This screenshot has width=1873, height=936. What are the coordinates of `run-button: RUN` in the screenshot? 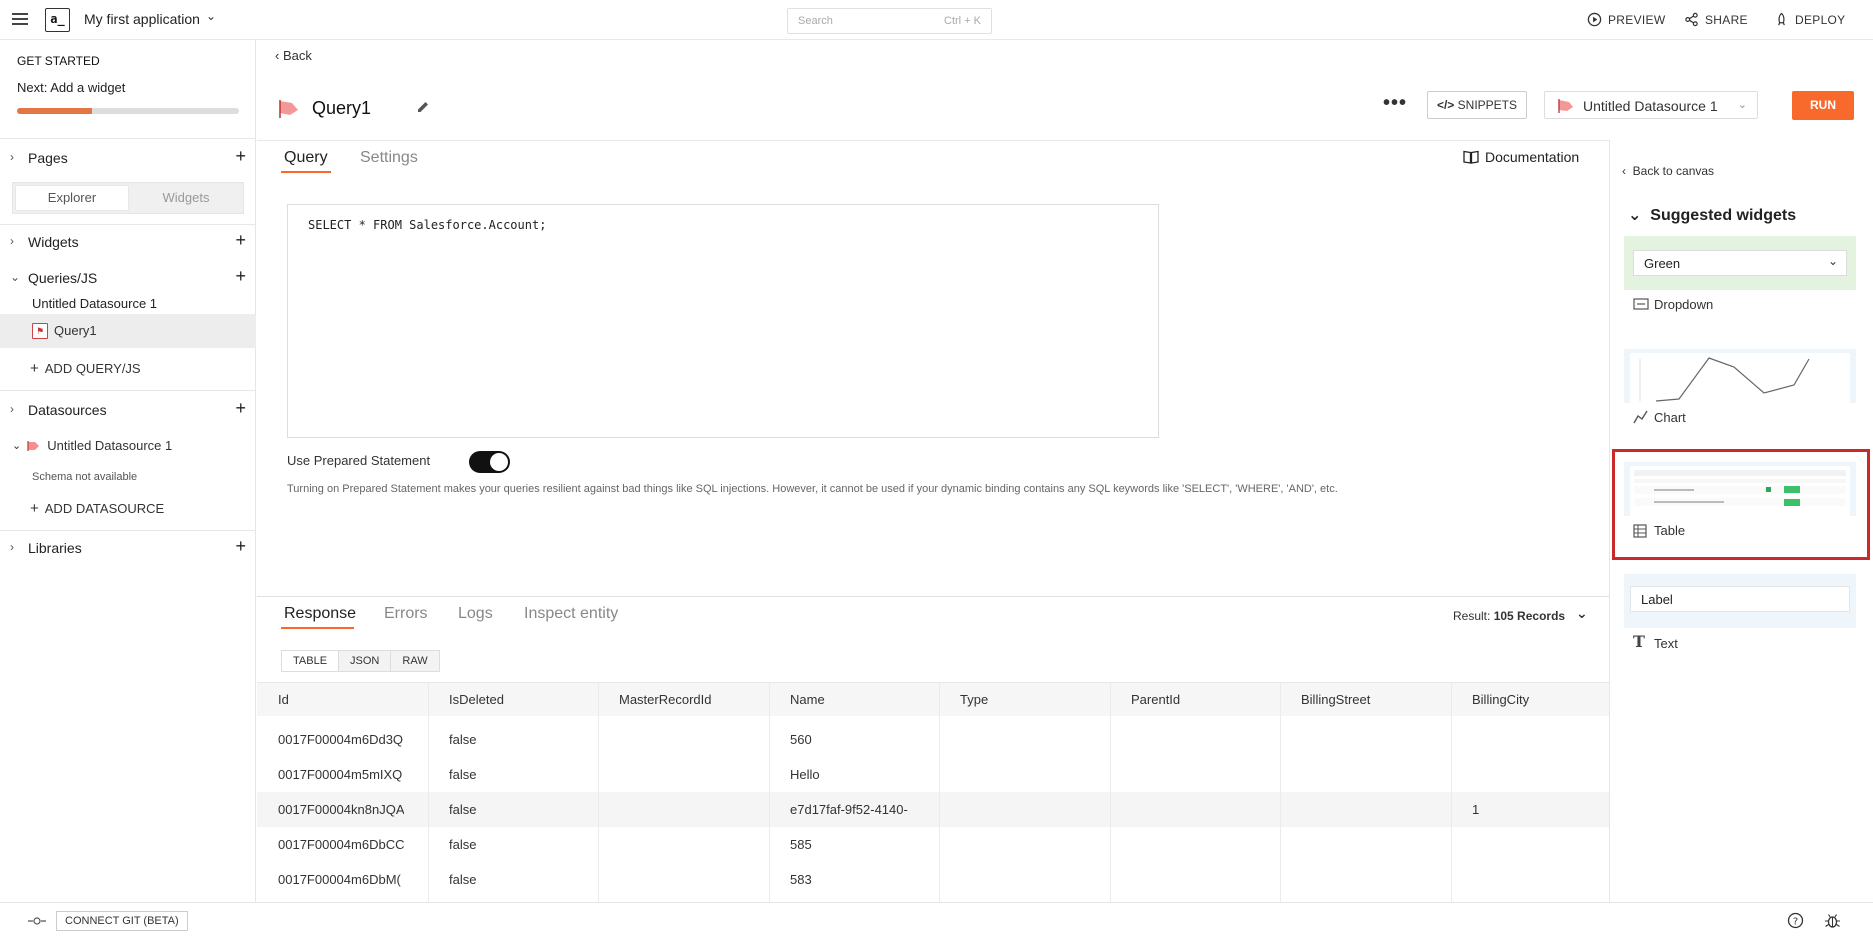 It's located at (1823, 105).